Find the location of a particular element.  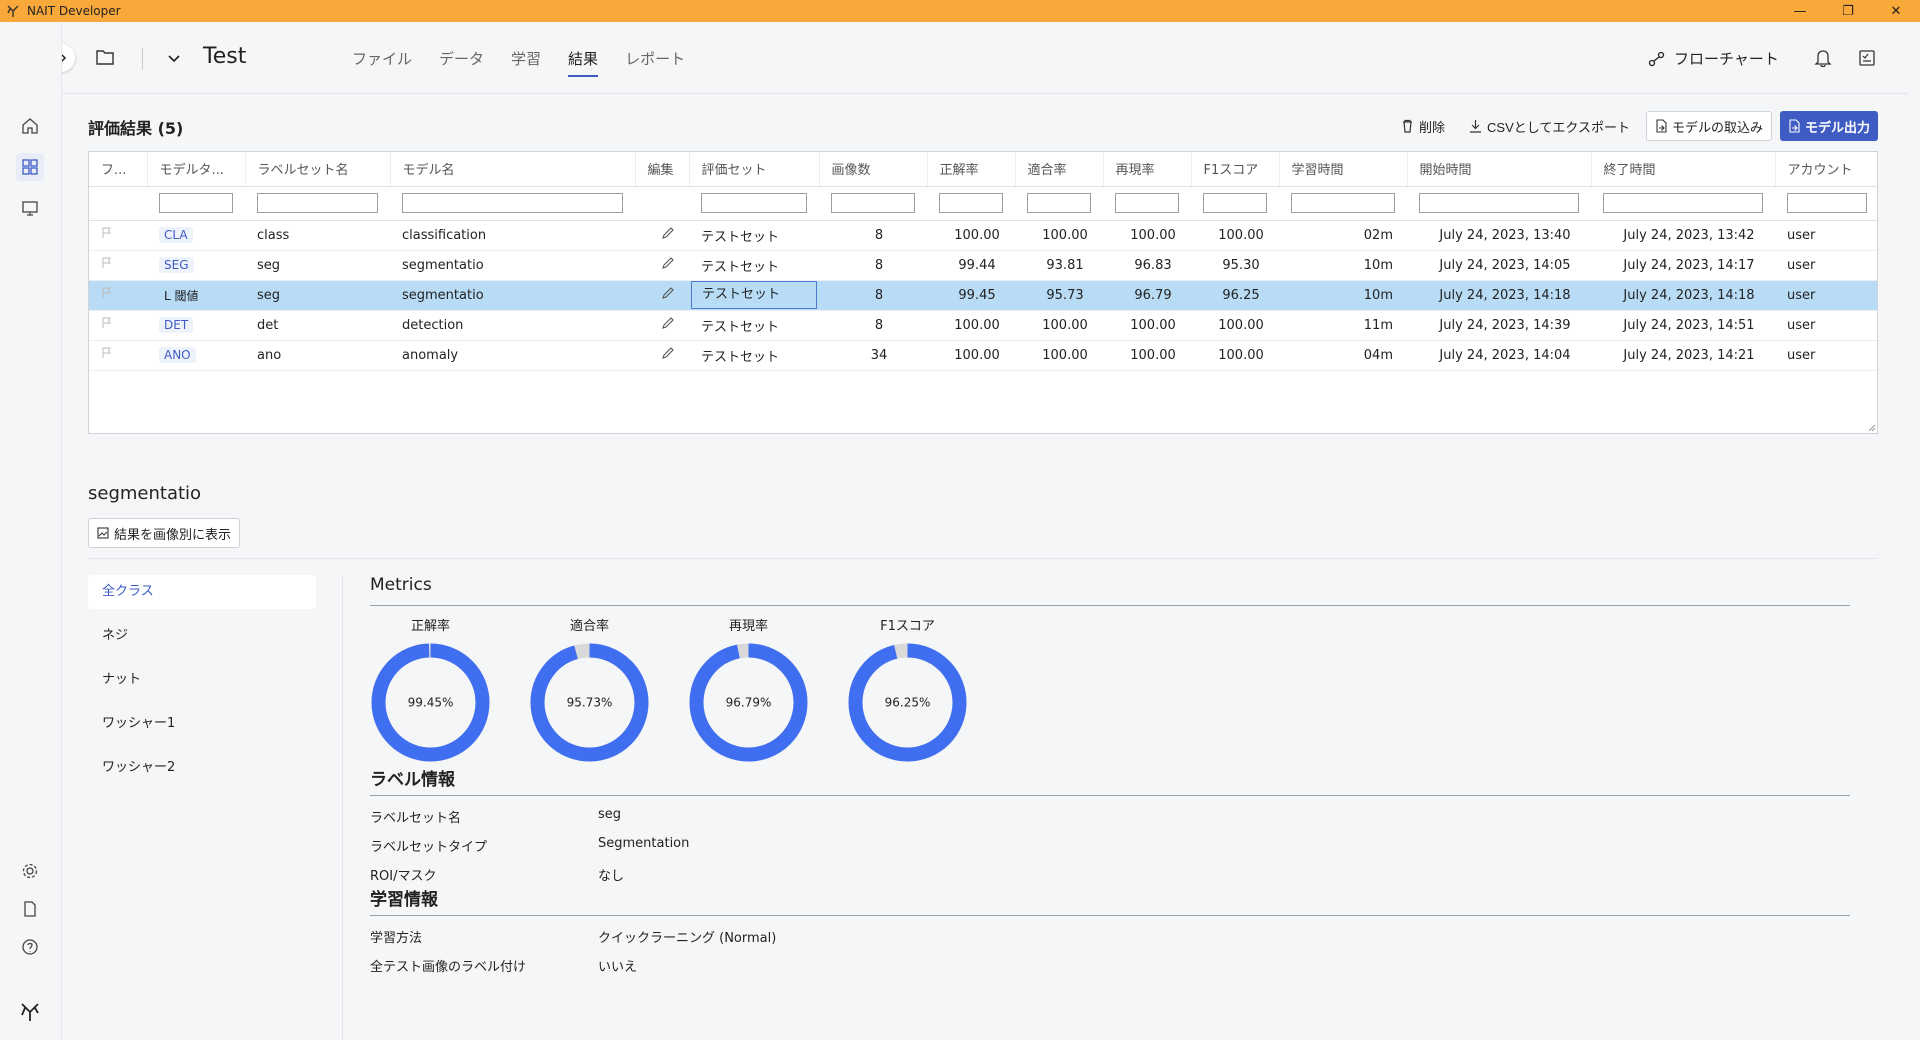

minimize-button: — is located at coordinates (1800, 11).